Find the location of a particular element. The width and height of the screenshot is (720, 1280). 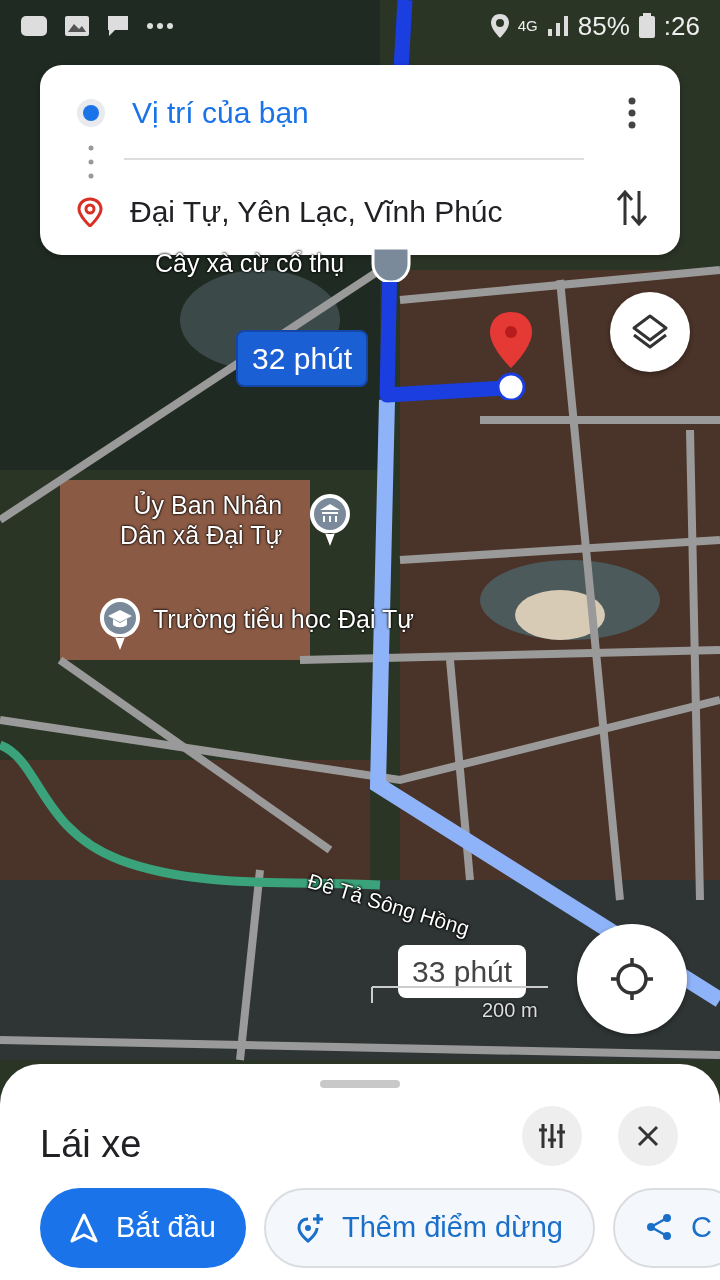

destination-pin-icon is located at coordinates (90, 211).